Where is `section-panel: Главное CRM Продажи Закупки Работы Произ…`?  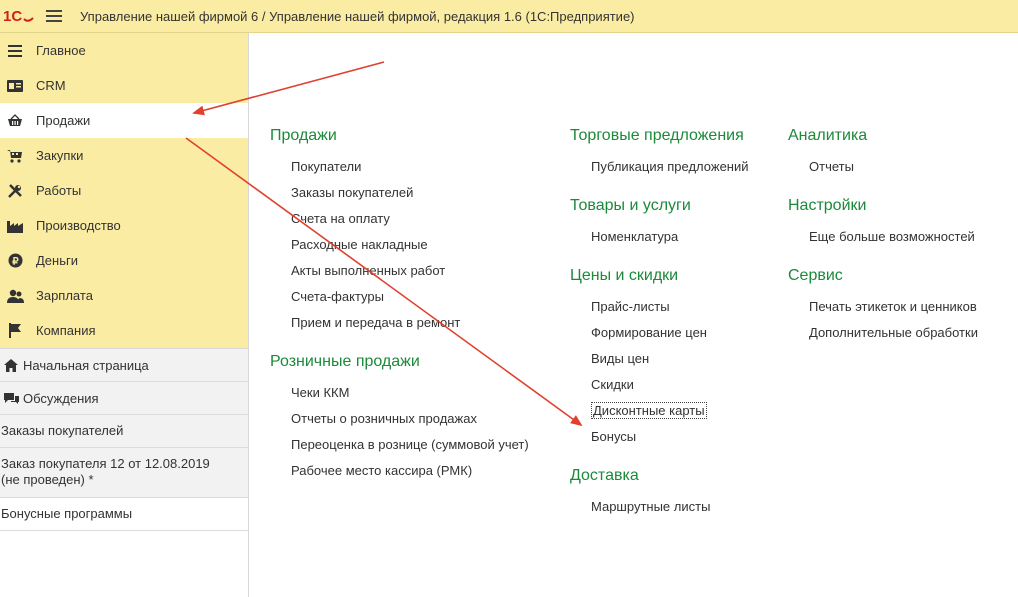
section-panel: Главное CRM Продажи Закупки Работы Произ… is located at coordinates (124, 190).